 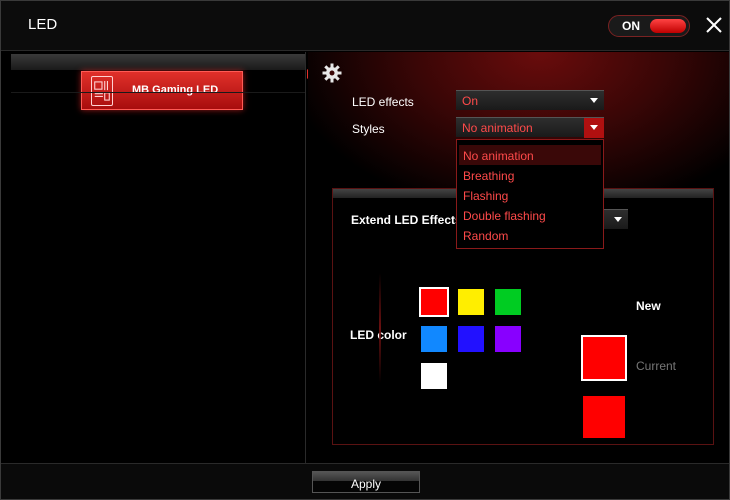 I want to click on footer-bar: Apply, so click(x=365, y=481).